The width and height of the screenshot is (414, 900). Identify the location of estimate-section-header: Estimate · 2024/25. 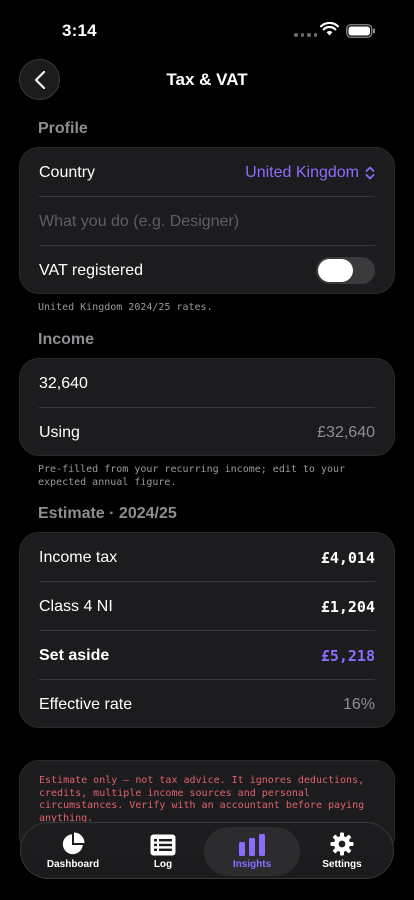
(107, 513).